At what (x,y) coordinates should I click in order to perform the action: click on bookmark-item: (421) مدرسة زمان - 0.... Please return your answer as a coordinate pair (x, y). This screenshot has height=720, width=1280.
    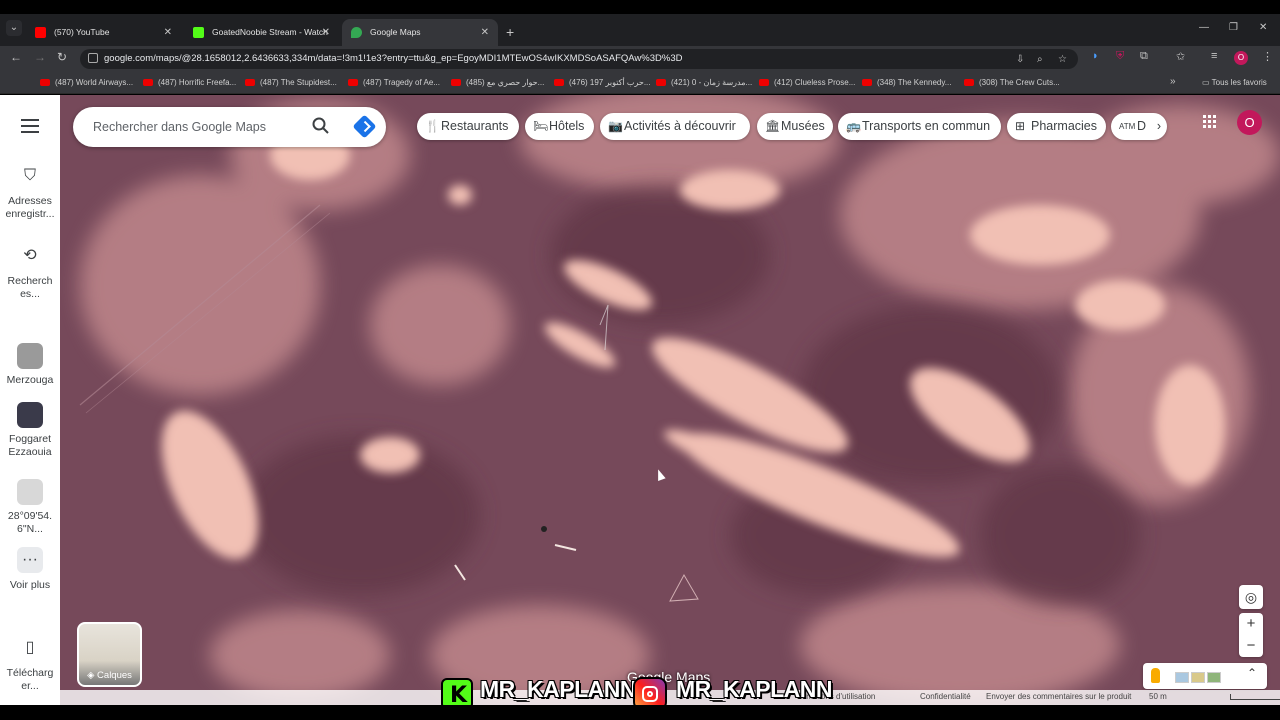
    Looking at the image, I should click on (704, 82).